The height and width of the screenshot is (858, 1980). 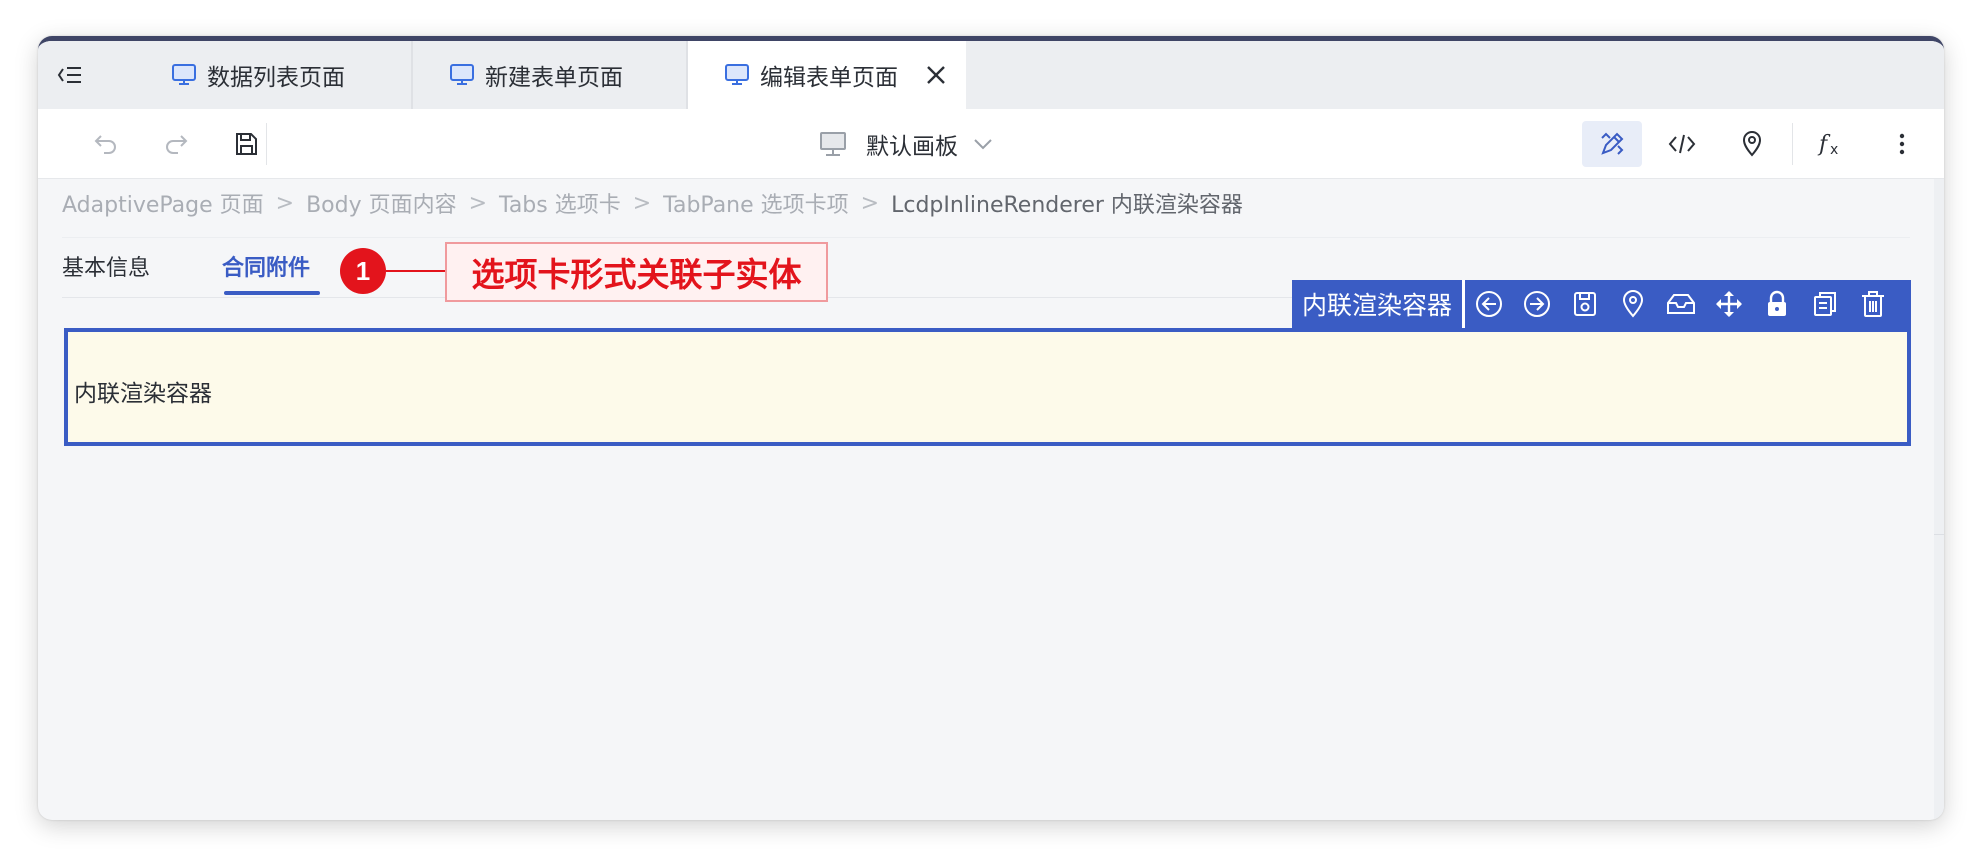 I want to click on save-button, so click(x=246, y=144).